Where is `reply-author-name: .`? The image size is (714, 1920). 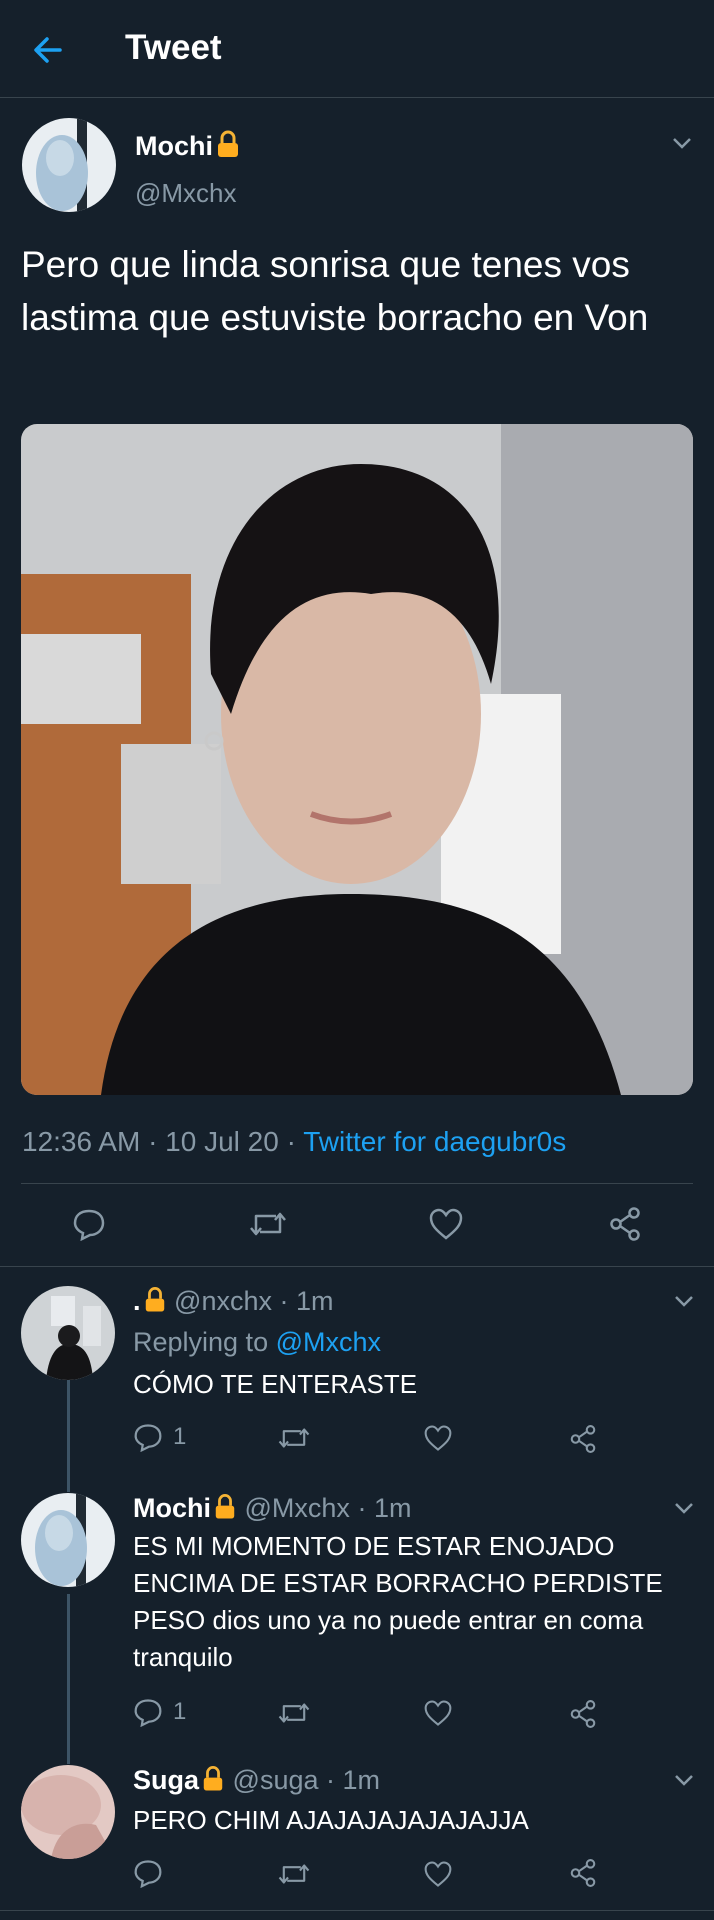 reply-author-name: . is located at coordinates (137, 1301).